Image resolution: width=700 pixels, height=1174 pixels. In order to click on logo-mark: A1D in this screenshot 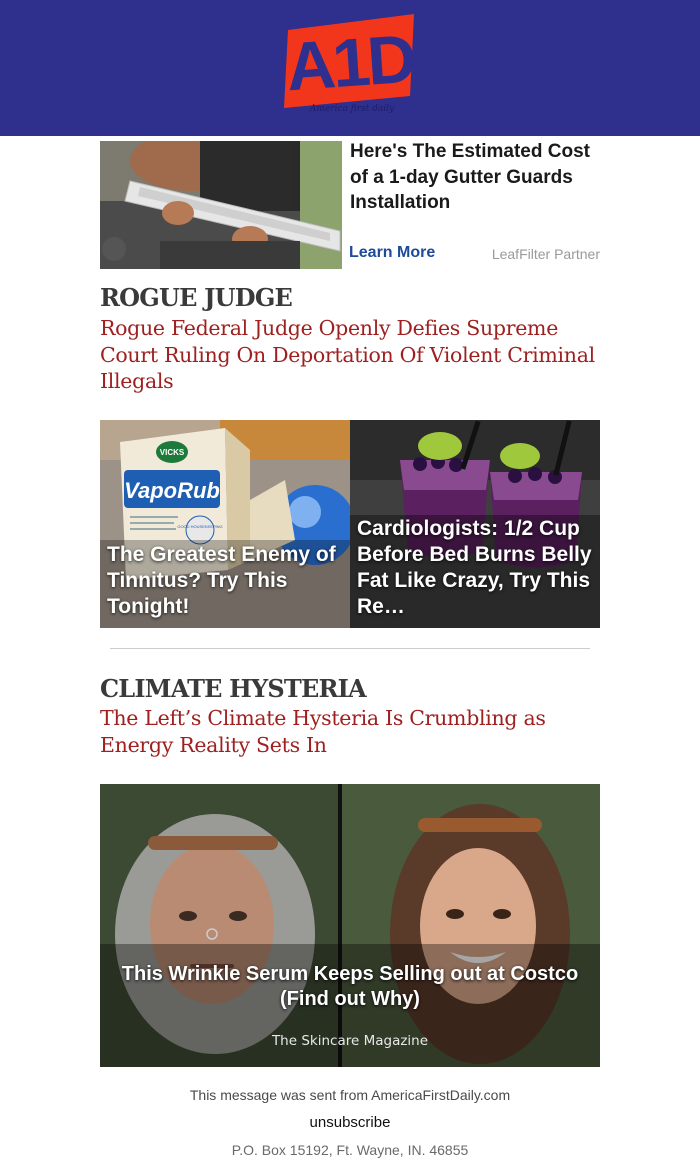, I will do `click(350, 61)`.